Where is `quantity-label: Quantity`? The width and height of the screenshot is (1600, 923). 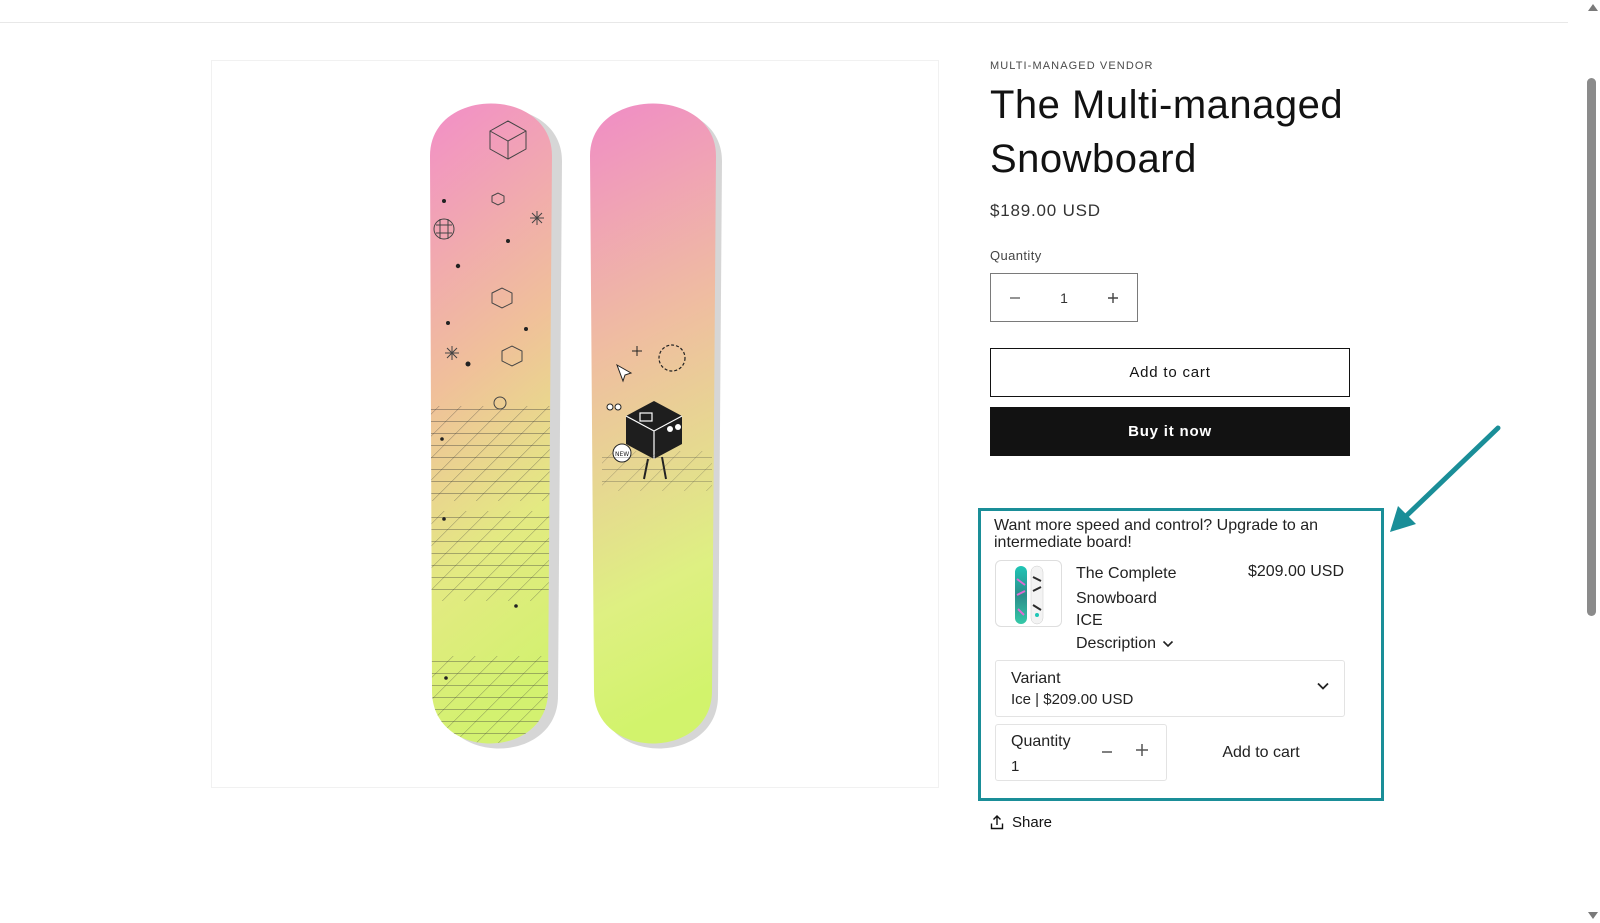
quantity-label: Quantity is located at coordinates (1016, 255).